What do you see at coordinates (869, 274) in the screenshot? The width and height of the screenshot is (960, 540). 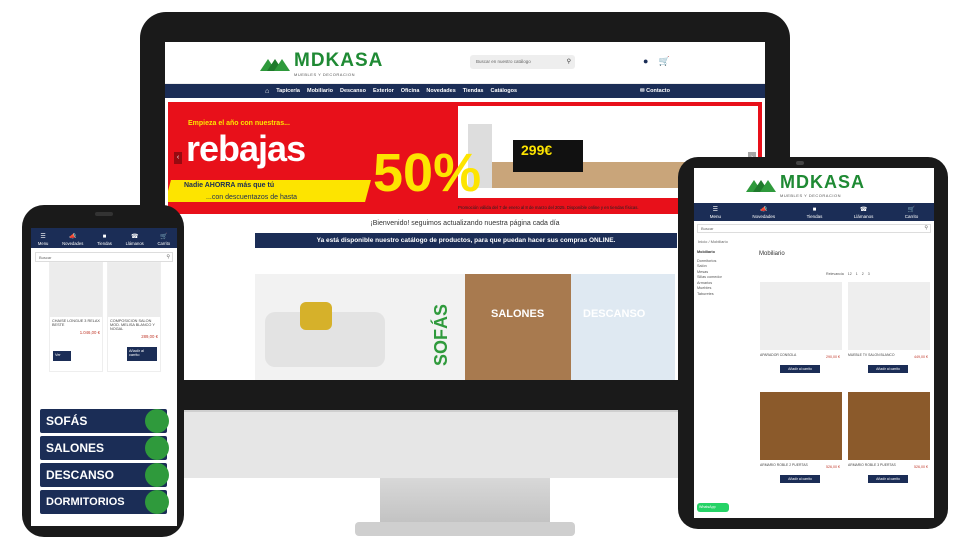 I see `page-link: 3` at bounding box center [869, 274].